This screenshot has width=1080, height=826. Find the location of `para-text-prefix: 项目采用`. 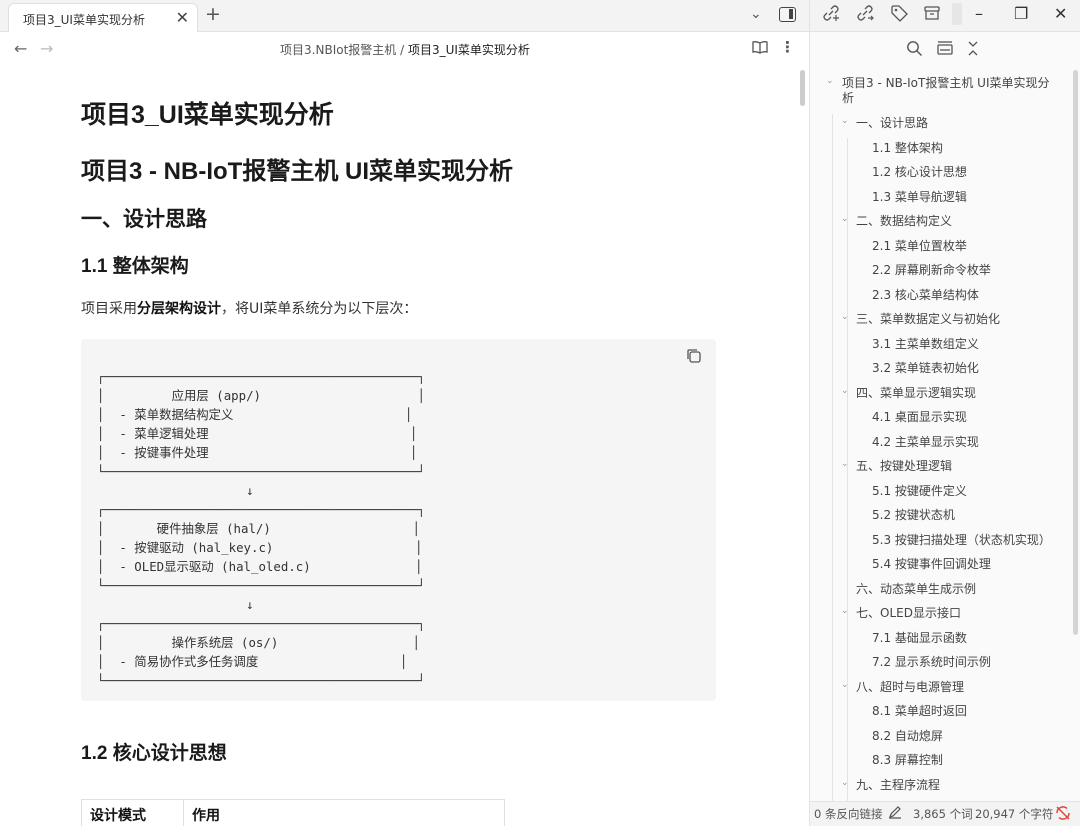

para-text-prefix: 项目采用 is located at coordinates (109, 309).